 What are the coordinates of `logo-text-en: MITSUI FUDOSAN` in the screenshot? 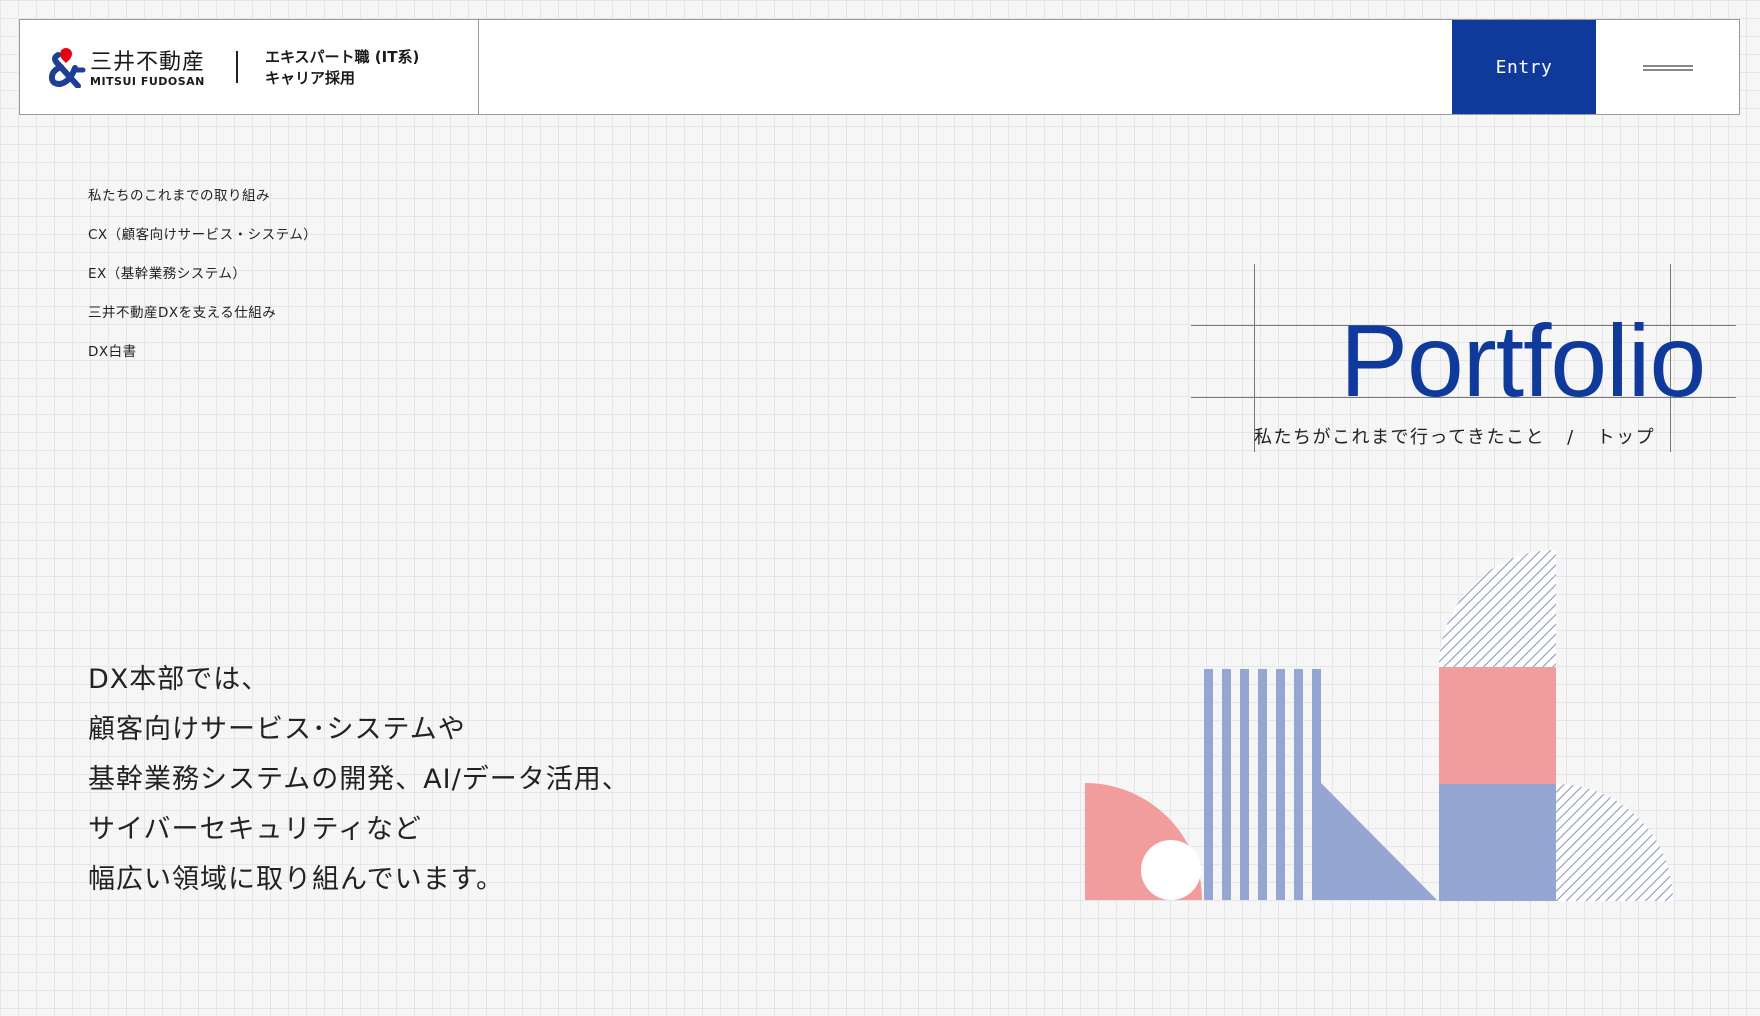 It's located at (147, 81).